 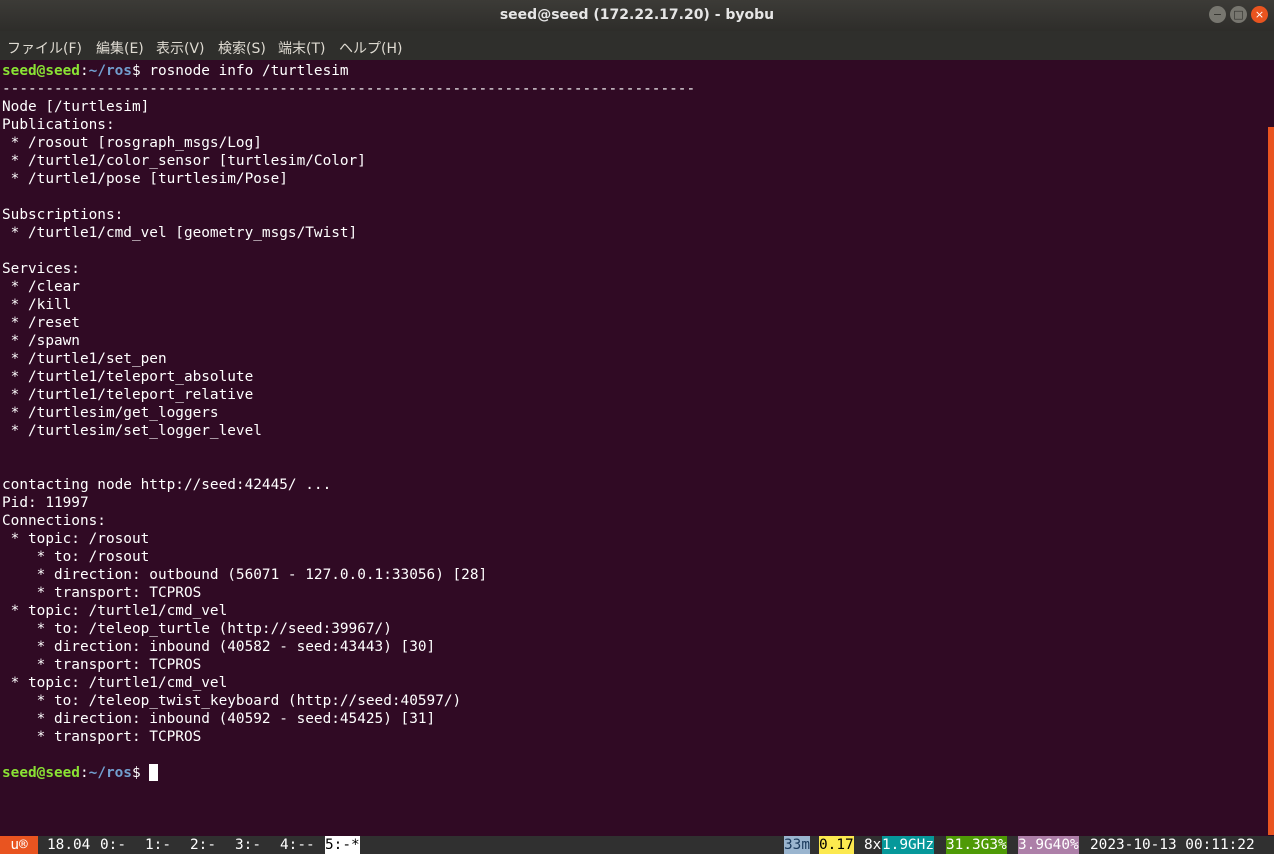 What do you see at coordinates (1259, 14) in the screenshot?
I see `close-icon: ×` at bounding box center [1259, 14].